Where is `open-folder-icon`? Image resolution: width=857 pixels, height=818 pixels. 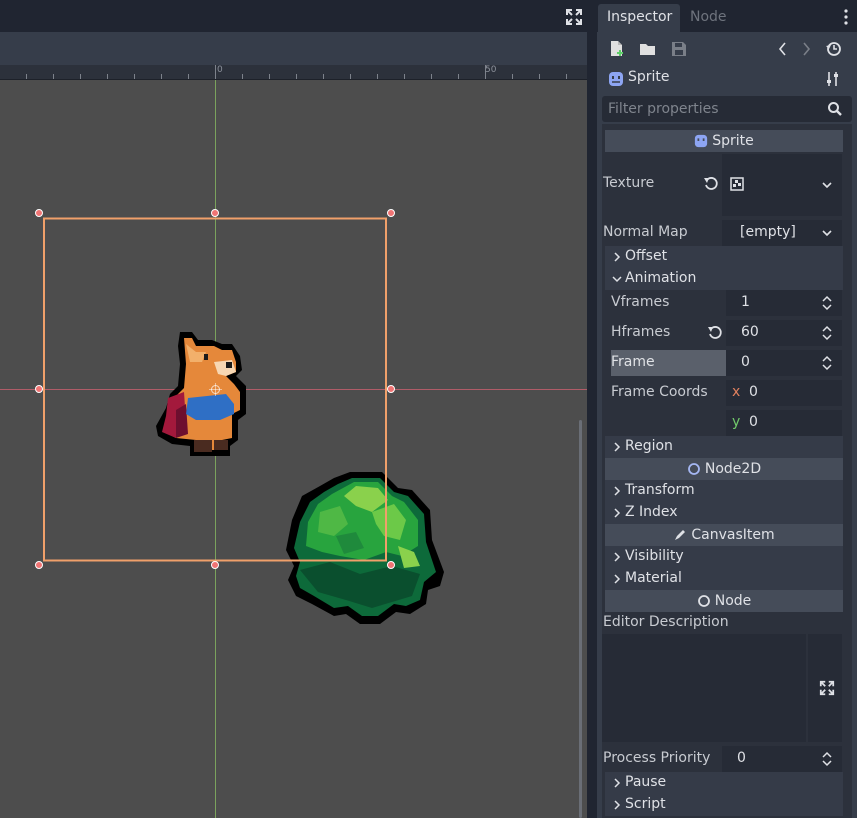 open-folder-icon is located at coordinates (648, 49).